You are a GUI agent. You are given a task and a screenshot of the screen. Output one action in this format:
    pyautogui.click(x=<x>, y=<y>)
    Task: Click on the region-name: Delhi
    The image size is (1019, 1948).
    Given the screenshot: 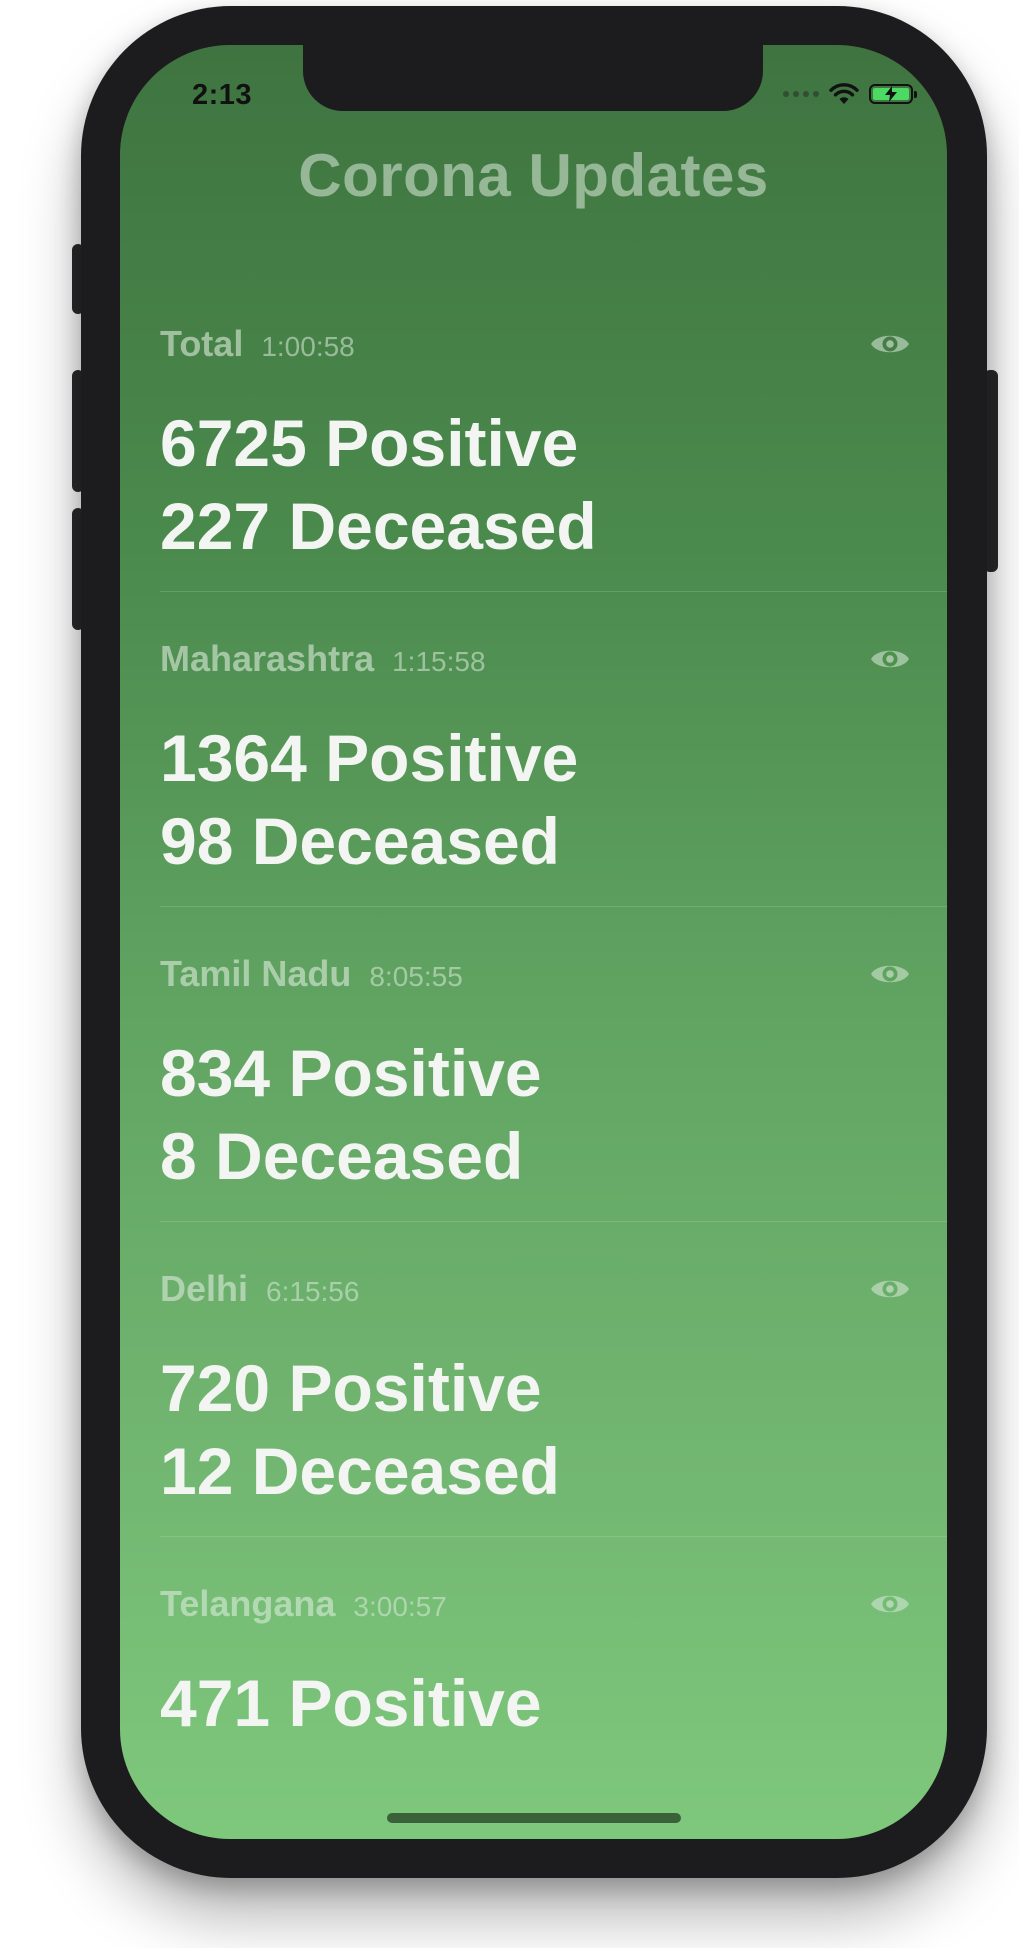 What is the action you would take?
    pyautogui.click(x=204, y=1288)
    